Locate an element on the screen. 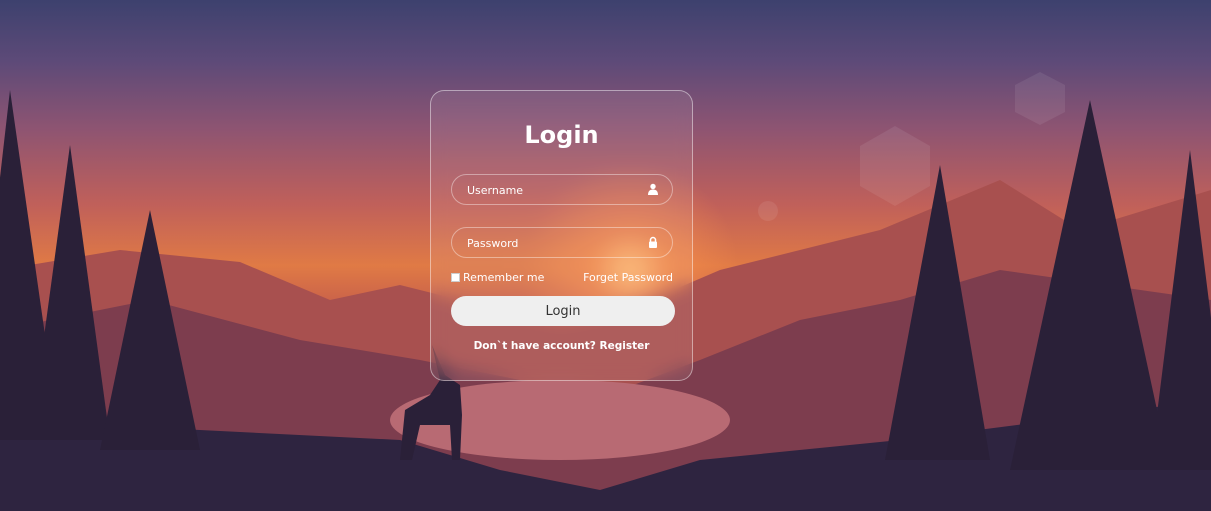 The width and height of the screenshot is (1211, 511). register-prompt: Don`t have account? Register is located at coordinates (561, 346).